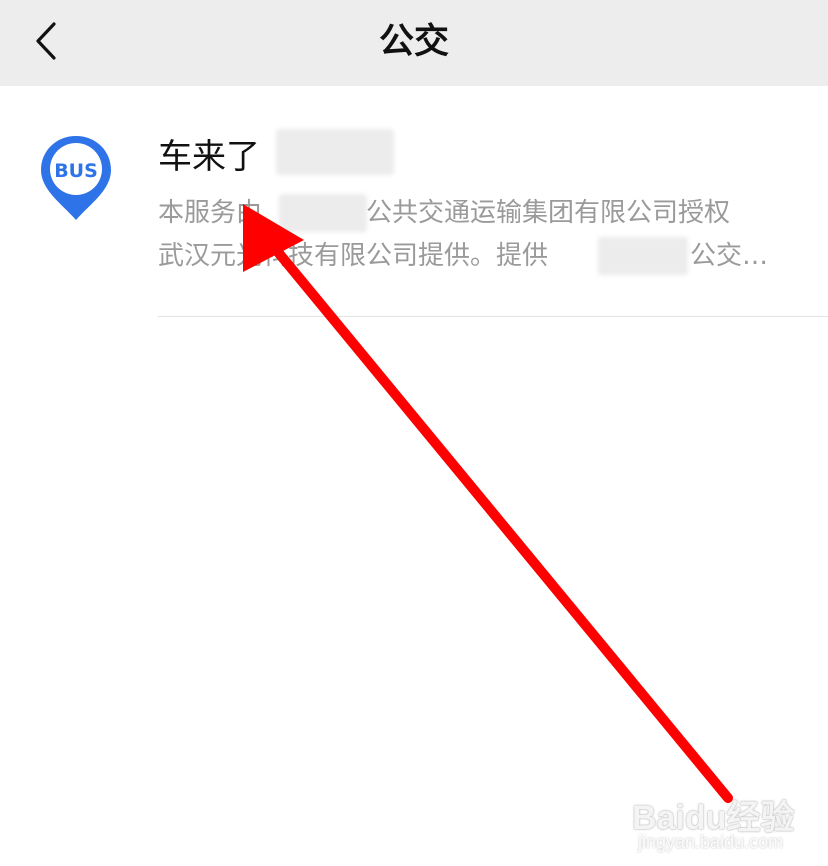 The image size is (828, 866). I want to click on page-title: 公交, so click(413, 42).